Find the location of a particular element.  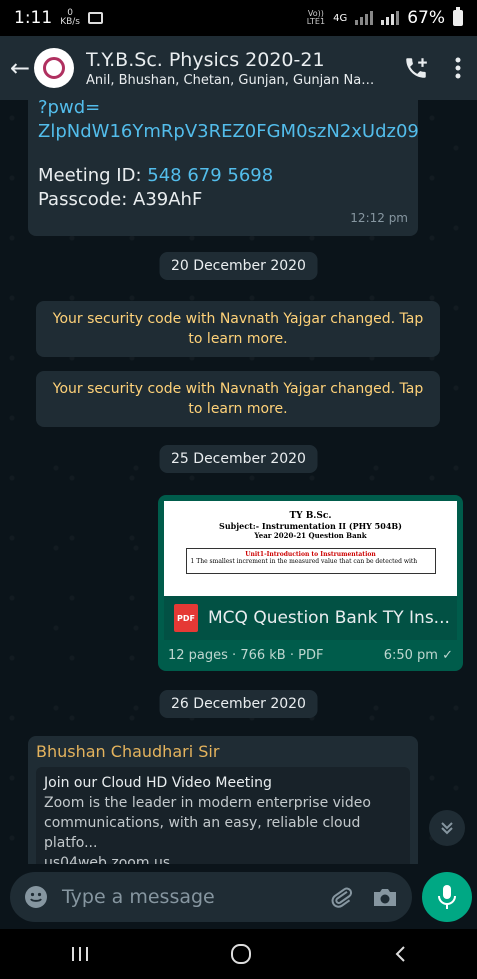

system-nav-bar is located at coordinates (238, 954).